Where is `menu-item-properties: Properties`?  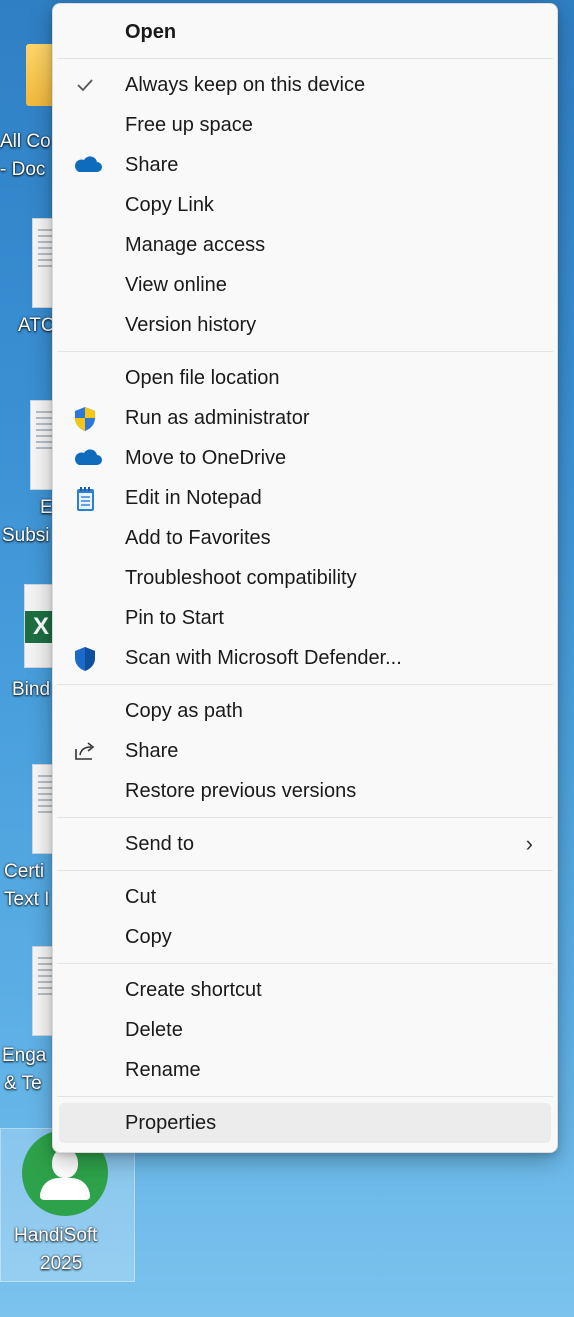
menu-item-properties: Properties is located at coordinates (305, 1123).